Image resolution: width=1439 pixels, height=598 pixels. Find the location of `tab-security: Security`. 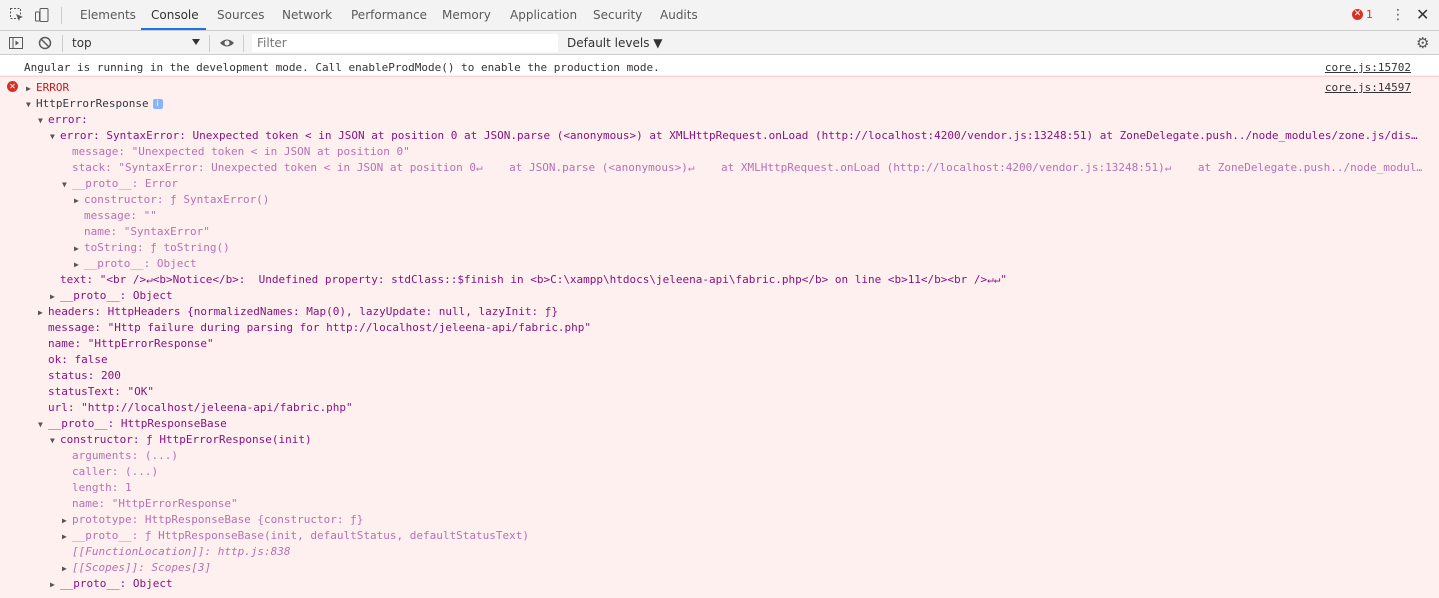

tab-security: Security is located at coordinates (617, 15).